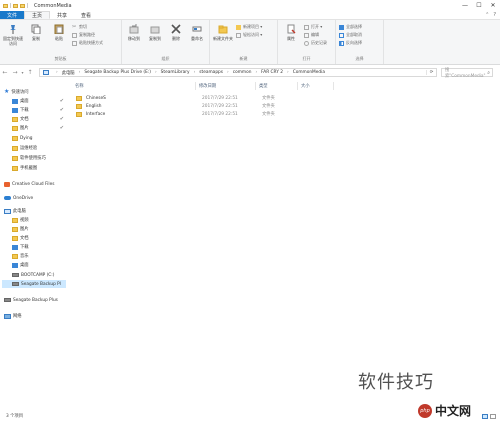 The width and height of the screenshot is (500, 422). Describe the element at coordinates (87, 43) in the screenshot. I see `paste-shortcut-button: 粘贴快捷方式` at that location.